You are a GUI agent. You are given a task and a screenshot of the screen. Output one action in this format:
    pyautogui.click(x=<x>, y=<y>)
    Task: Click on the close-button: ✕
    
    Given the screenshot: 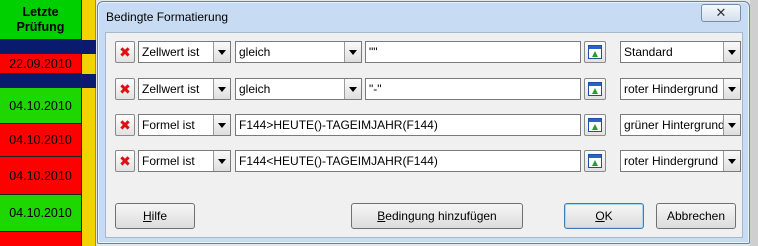 What is the action you would take?
    pyautogui.click(x=721, y=13)
    